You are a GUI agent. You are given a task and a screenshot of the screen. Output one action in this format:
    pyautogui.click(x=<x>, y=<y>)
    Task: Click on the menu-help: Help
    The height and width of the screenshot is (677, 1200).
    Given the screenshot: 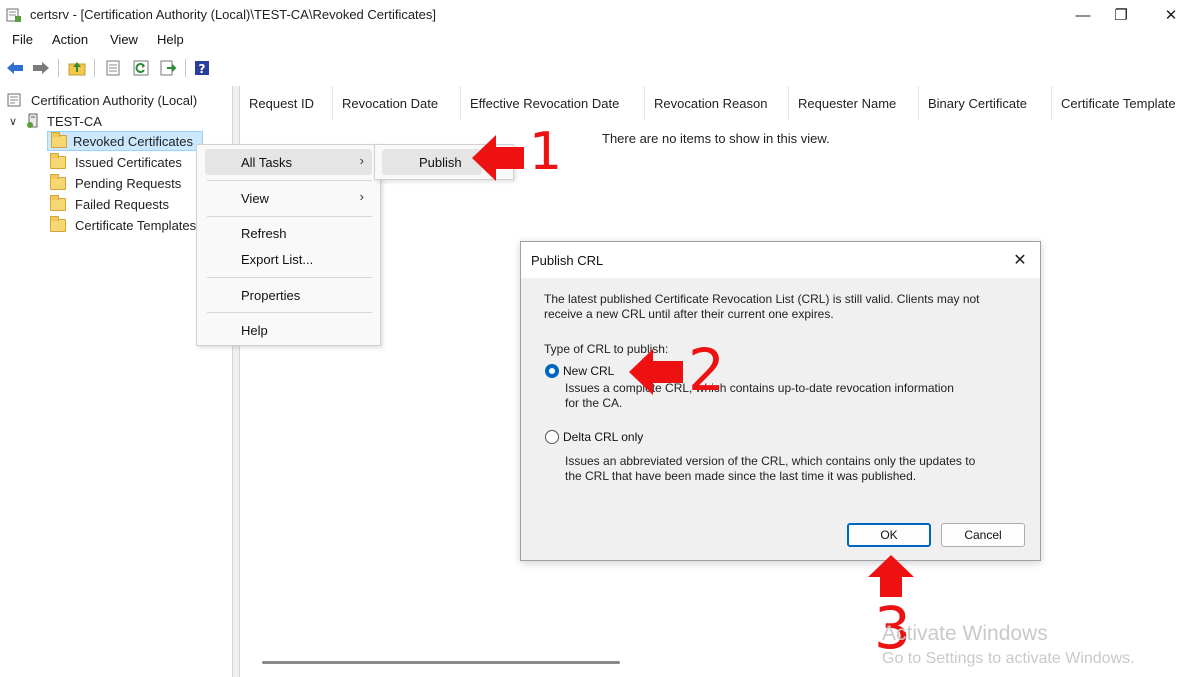 What is the action you would take?
    pyautogui.click(x=170, y=39)
    